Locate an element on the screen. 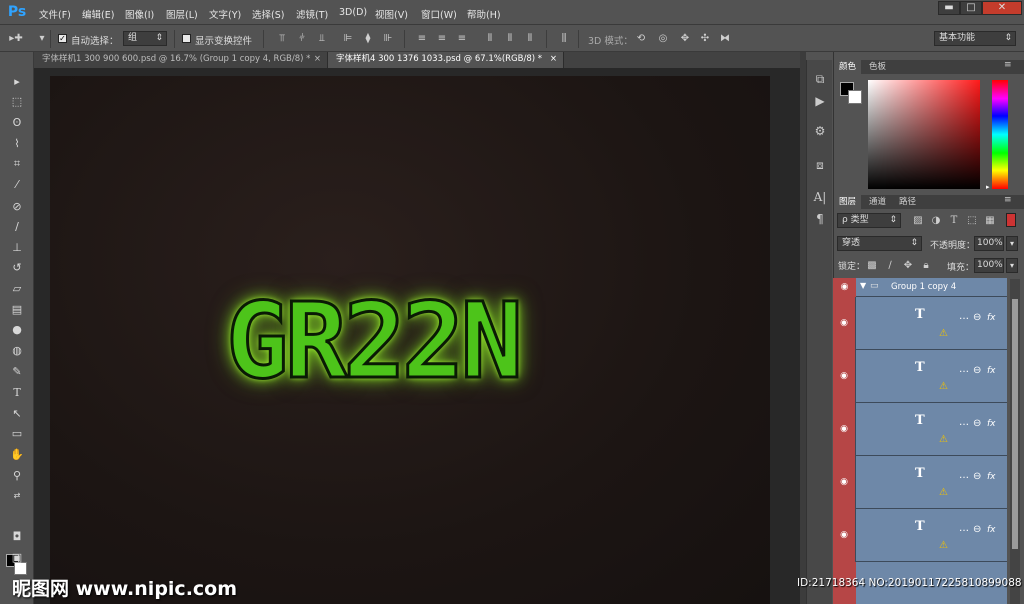  opacity-input: 100% is located at coordinates (989, 243).